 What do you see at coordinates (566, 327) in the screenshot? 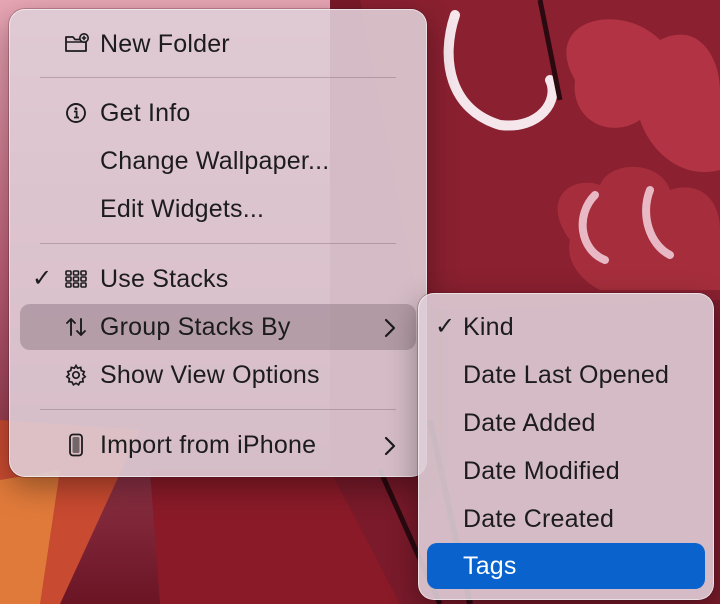
I see `submenu-item-kind: ✓ Kind` at bounding box center [566, 327].